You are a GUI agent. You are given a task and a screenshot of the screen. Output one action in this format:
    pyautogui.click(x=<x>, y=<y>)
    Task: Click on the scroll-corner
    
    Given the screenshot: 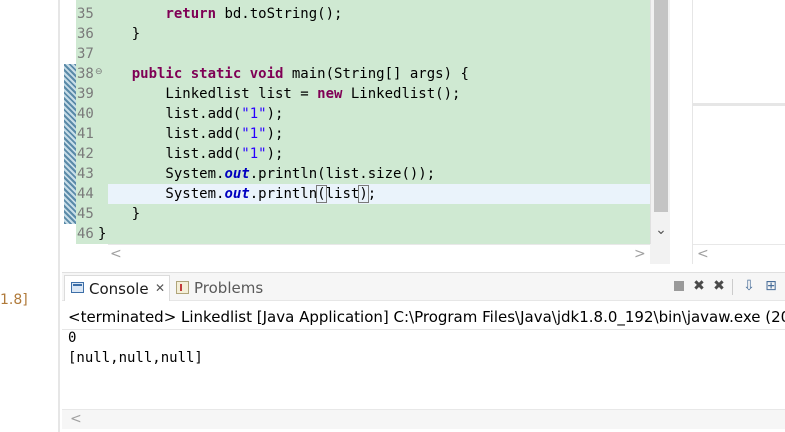 What is the action you would take?
    pyautogui.click(x=660, y=254)
    